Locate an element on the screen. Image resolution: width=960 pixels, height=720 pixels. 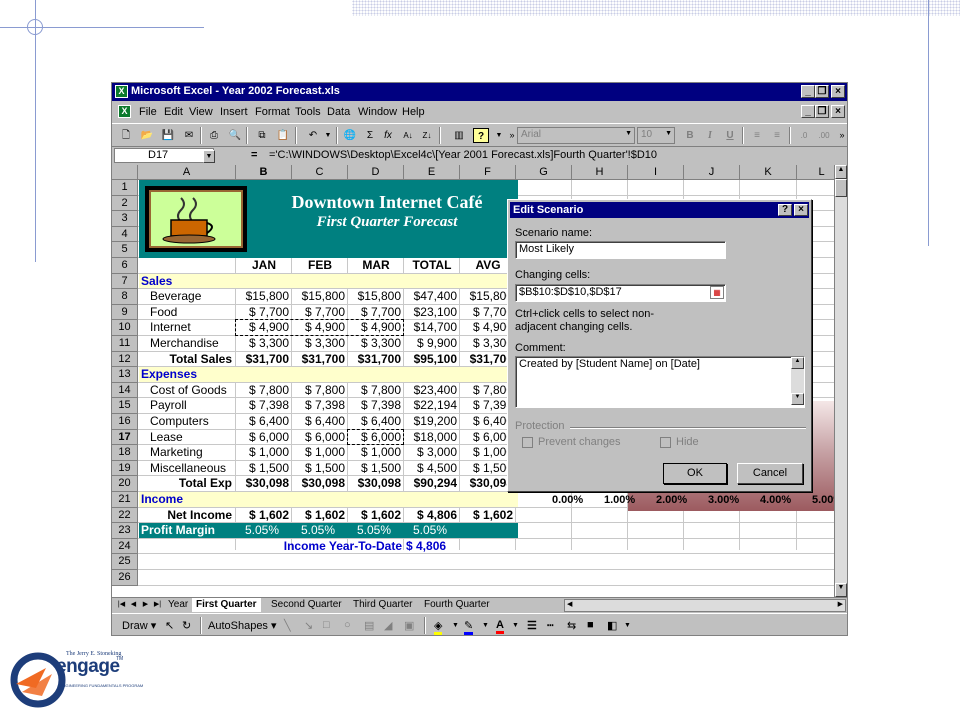
profit-margin-value: 5.05% is located at coordinates (430, 530).